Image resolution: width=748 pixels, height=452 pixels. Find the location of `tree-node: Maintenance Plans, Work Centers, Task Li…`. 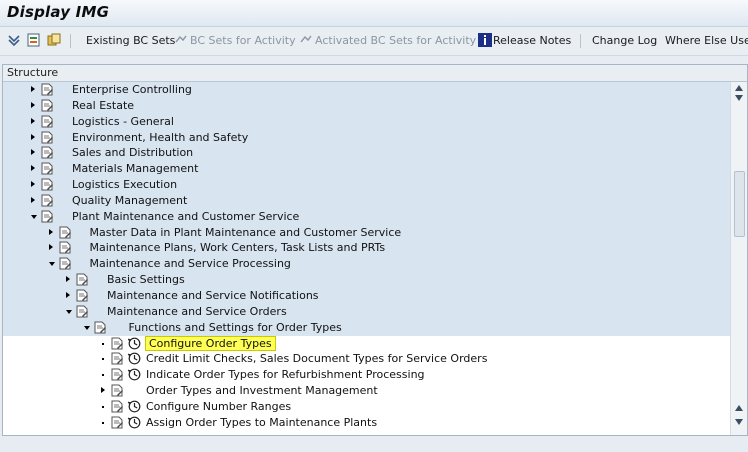

tree-node: Maintenance Plans, Work Centers, Task Li… is located at coordinates (366, 248).